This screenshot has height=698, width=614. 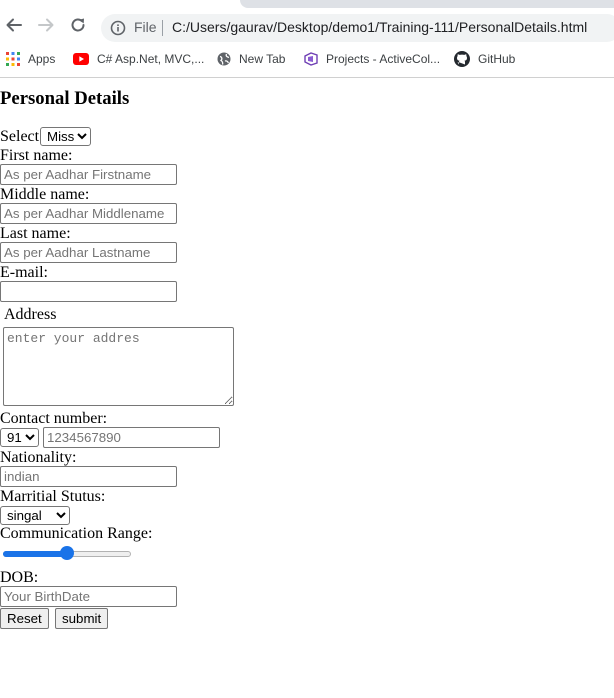 I want to click on phone-input, so click(x=131, y=437).